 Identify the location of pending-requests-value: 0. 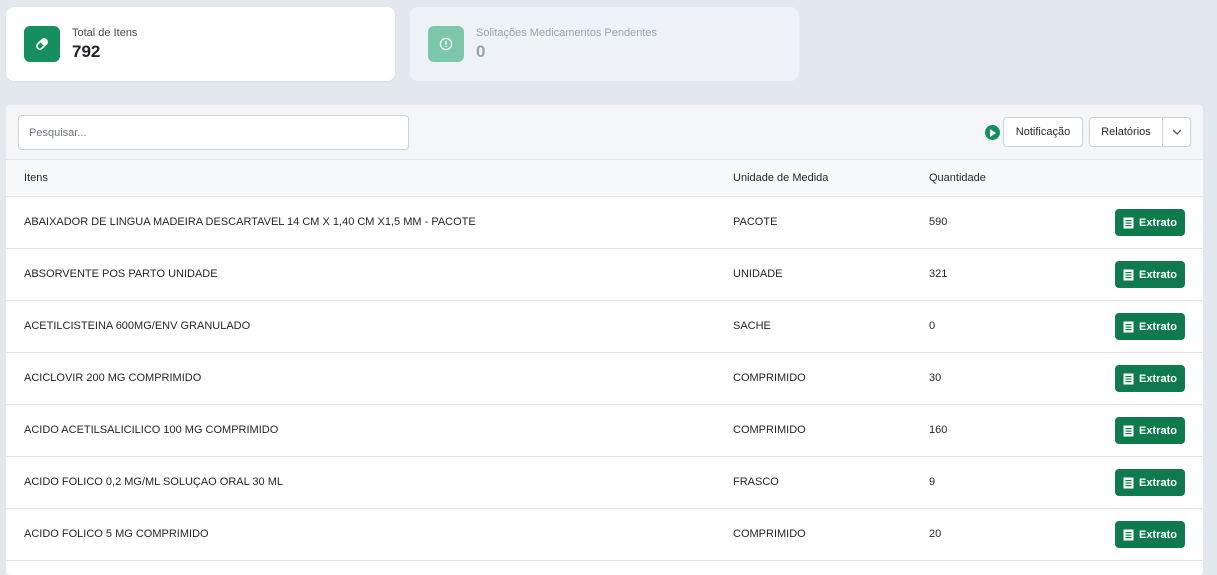
(481, 51).